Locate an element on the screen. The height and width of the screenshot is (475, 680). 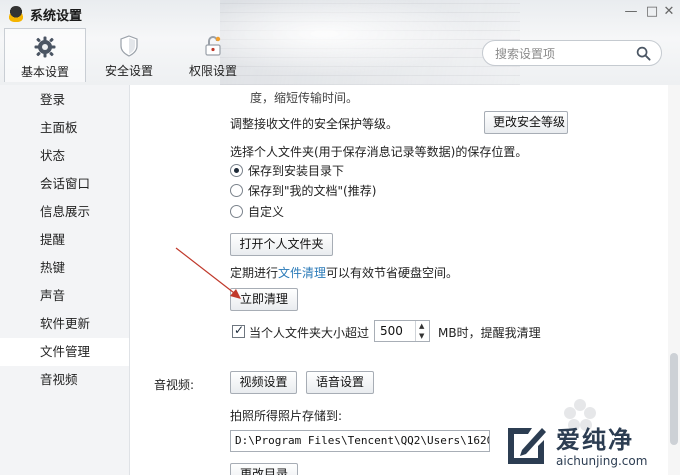
tab-security-settings: 安全设置 is located at coordinates (129, 55).